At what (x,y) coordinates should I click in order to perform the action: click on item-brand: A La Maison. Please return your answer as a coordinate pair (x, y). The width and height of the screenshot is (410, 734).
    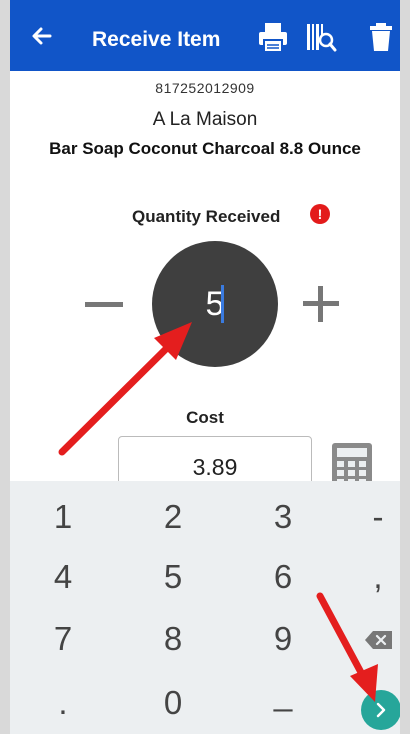
    Looking at the image, I should click on (205, 119).